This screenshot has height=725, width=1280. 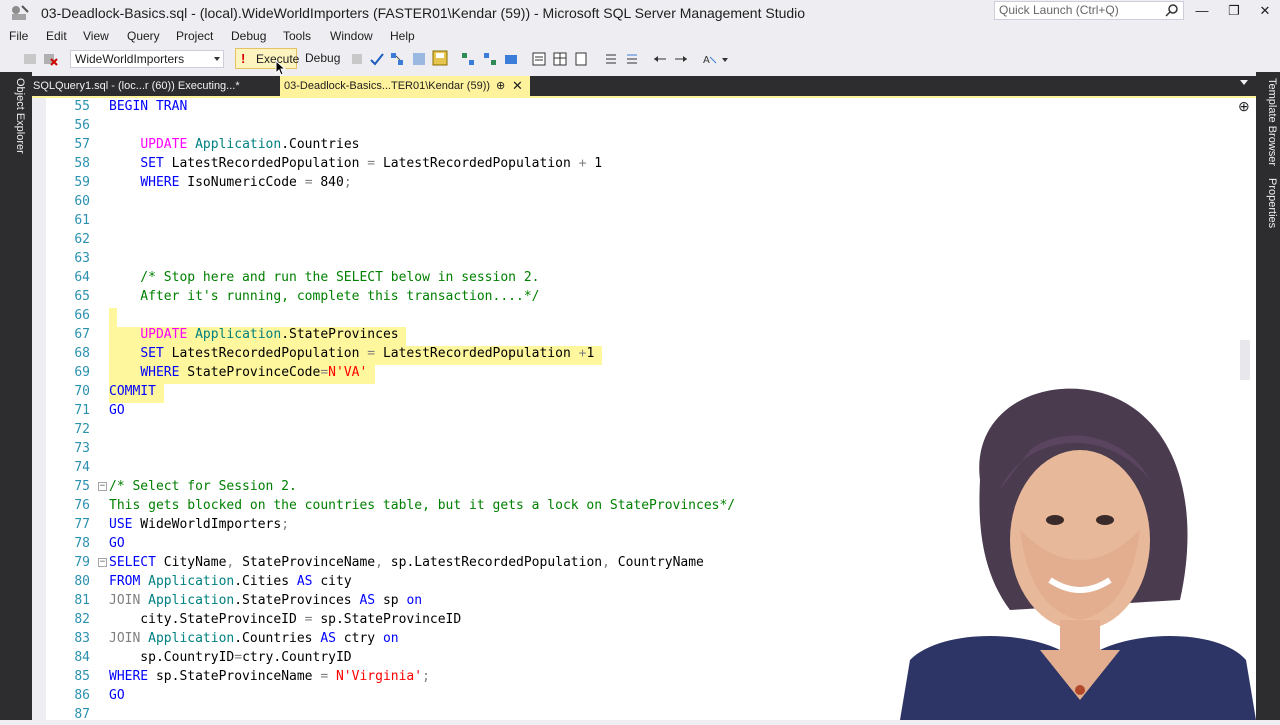 What do you see at coordinates (611, 59) in the screenshot?
I see `comment-out-icon` at bounding box center [611, 59].